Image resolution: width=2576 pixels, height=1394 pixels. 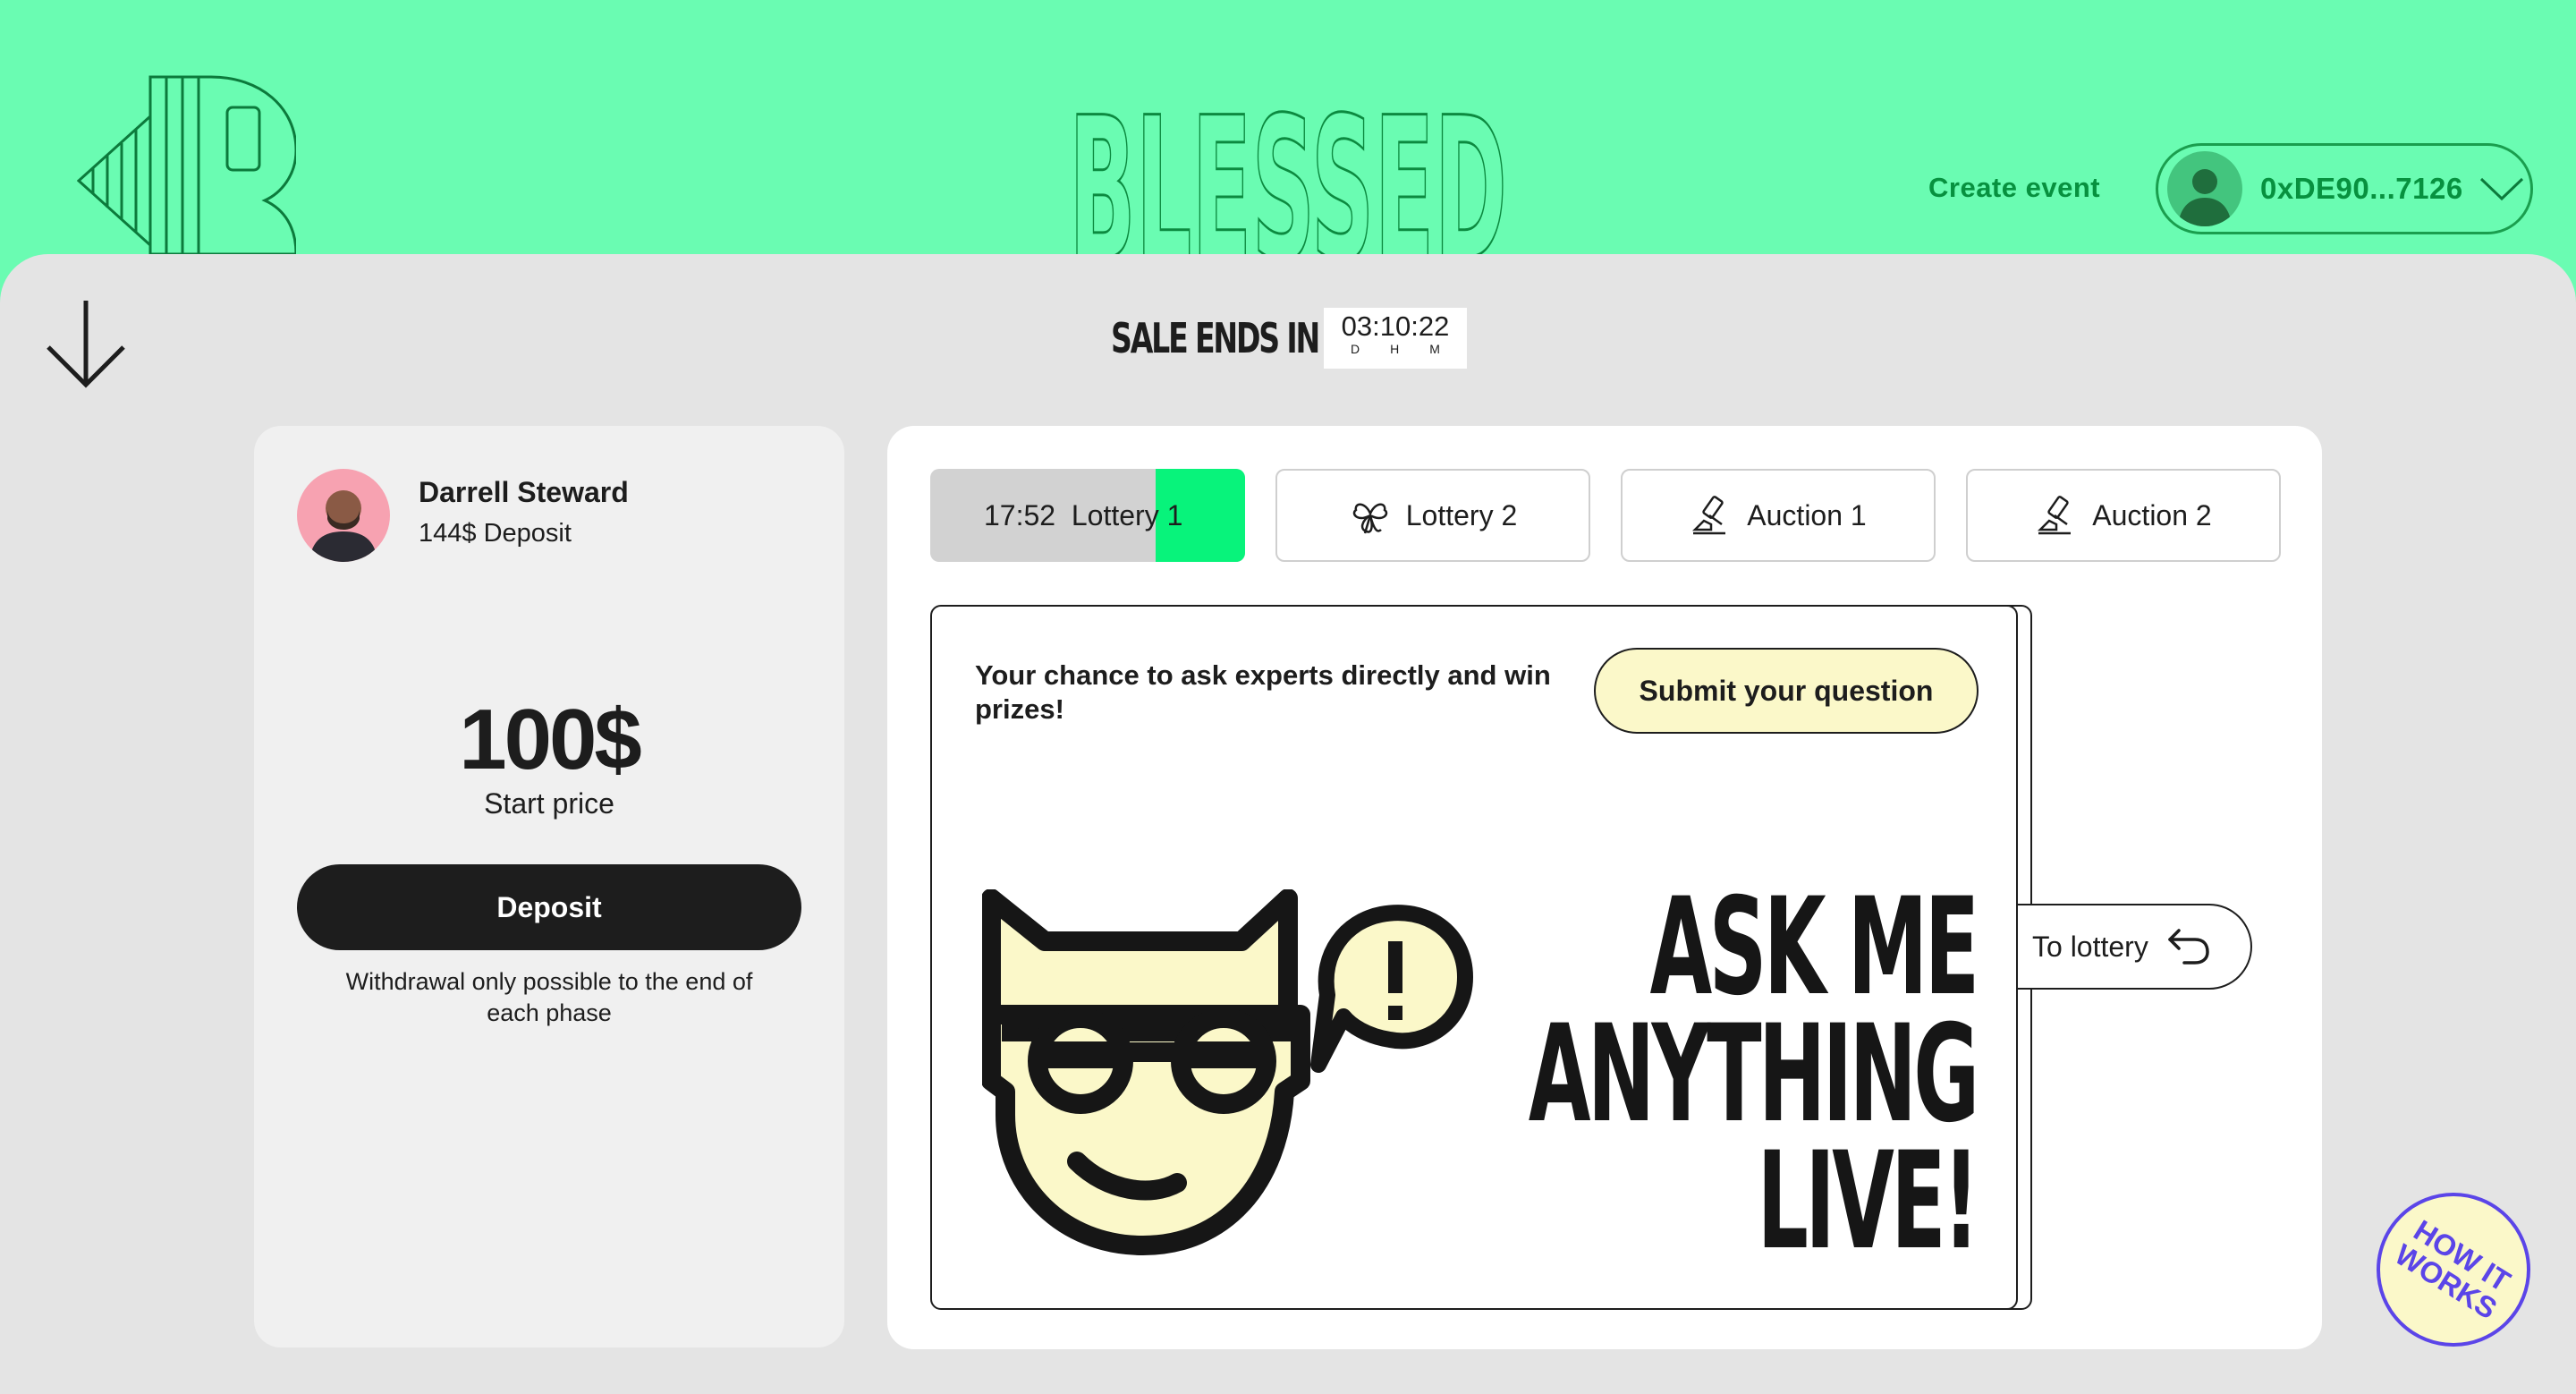 I want to click on tab-auction-1: Auction 1, so click(x=1778, y=515).